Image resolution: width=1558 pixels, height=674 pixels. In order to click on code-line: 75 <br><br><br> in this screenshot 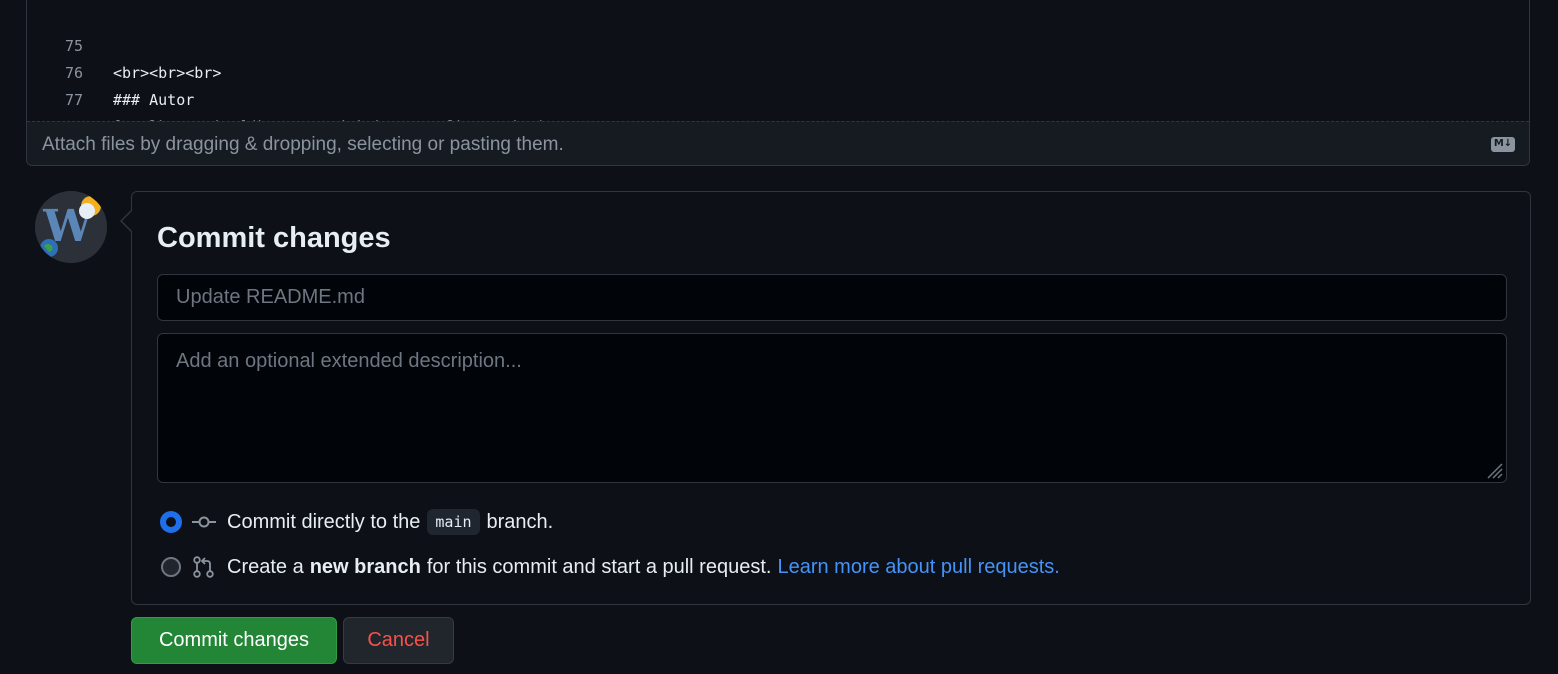, I will do `click(124, 44)`.